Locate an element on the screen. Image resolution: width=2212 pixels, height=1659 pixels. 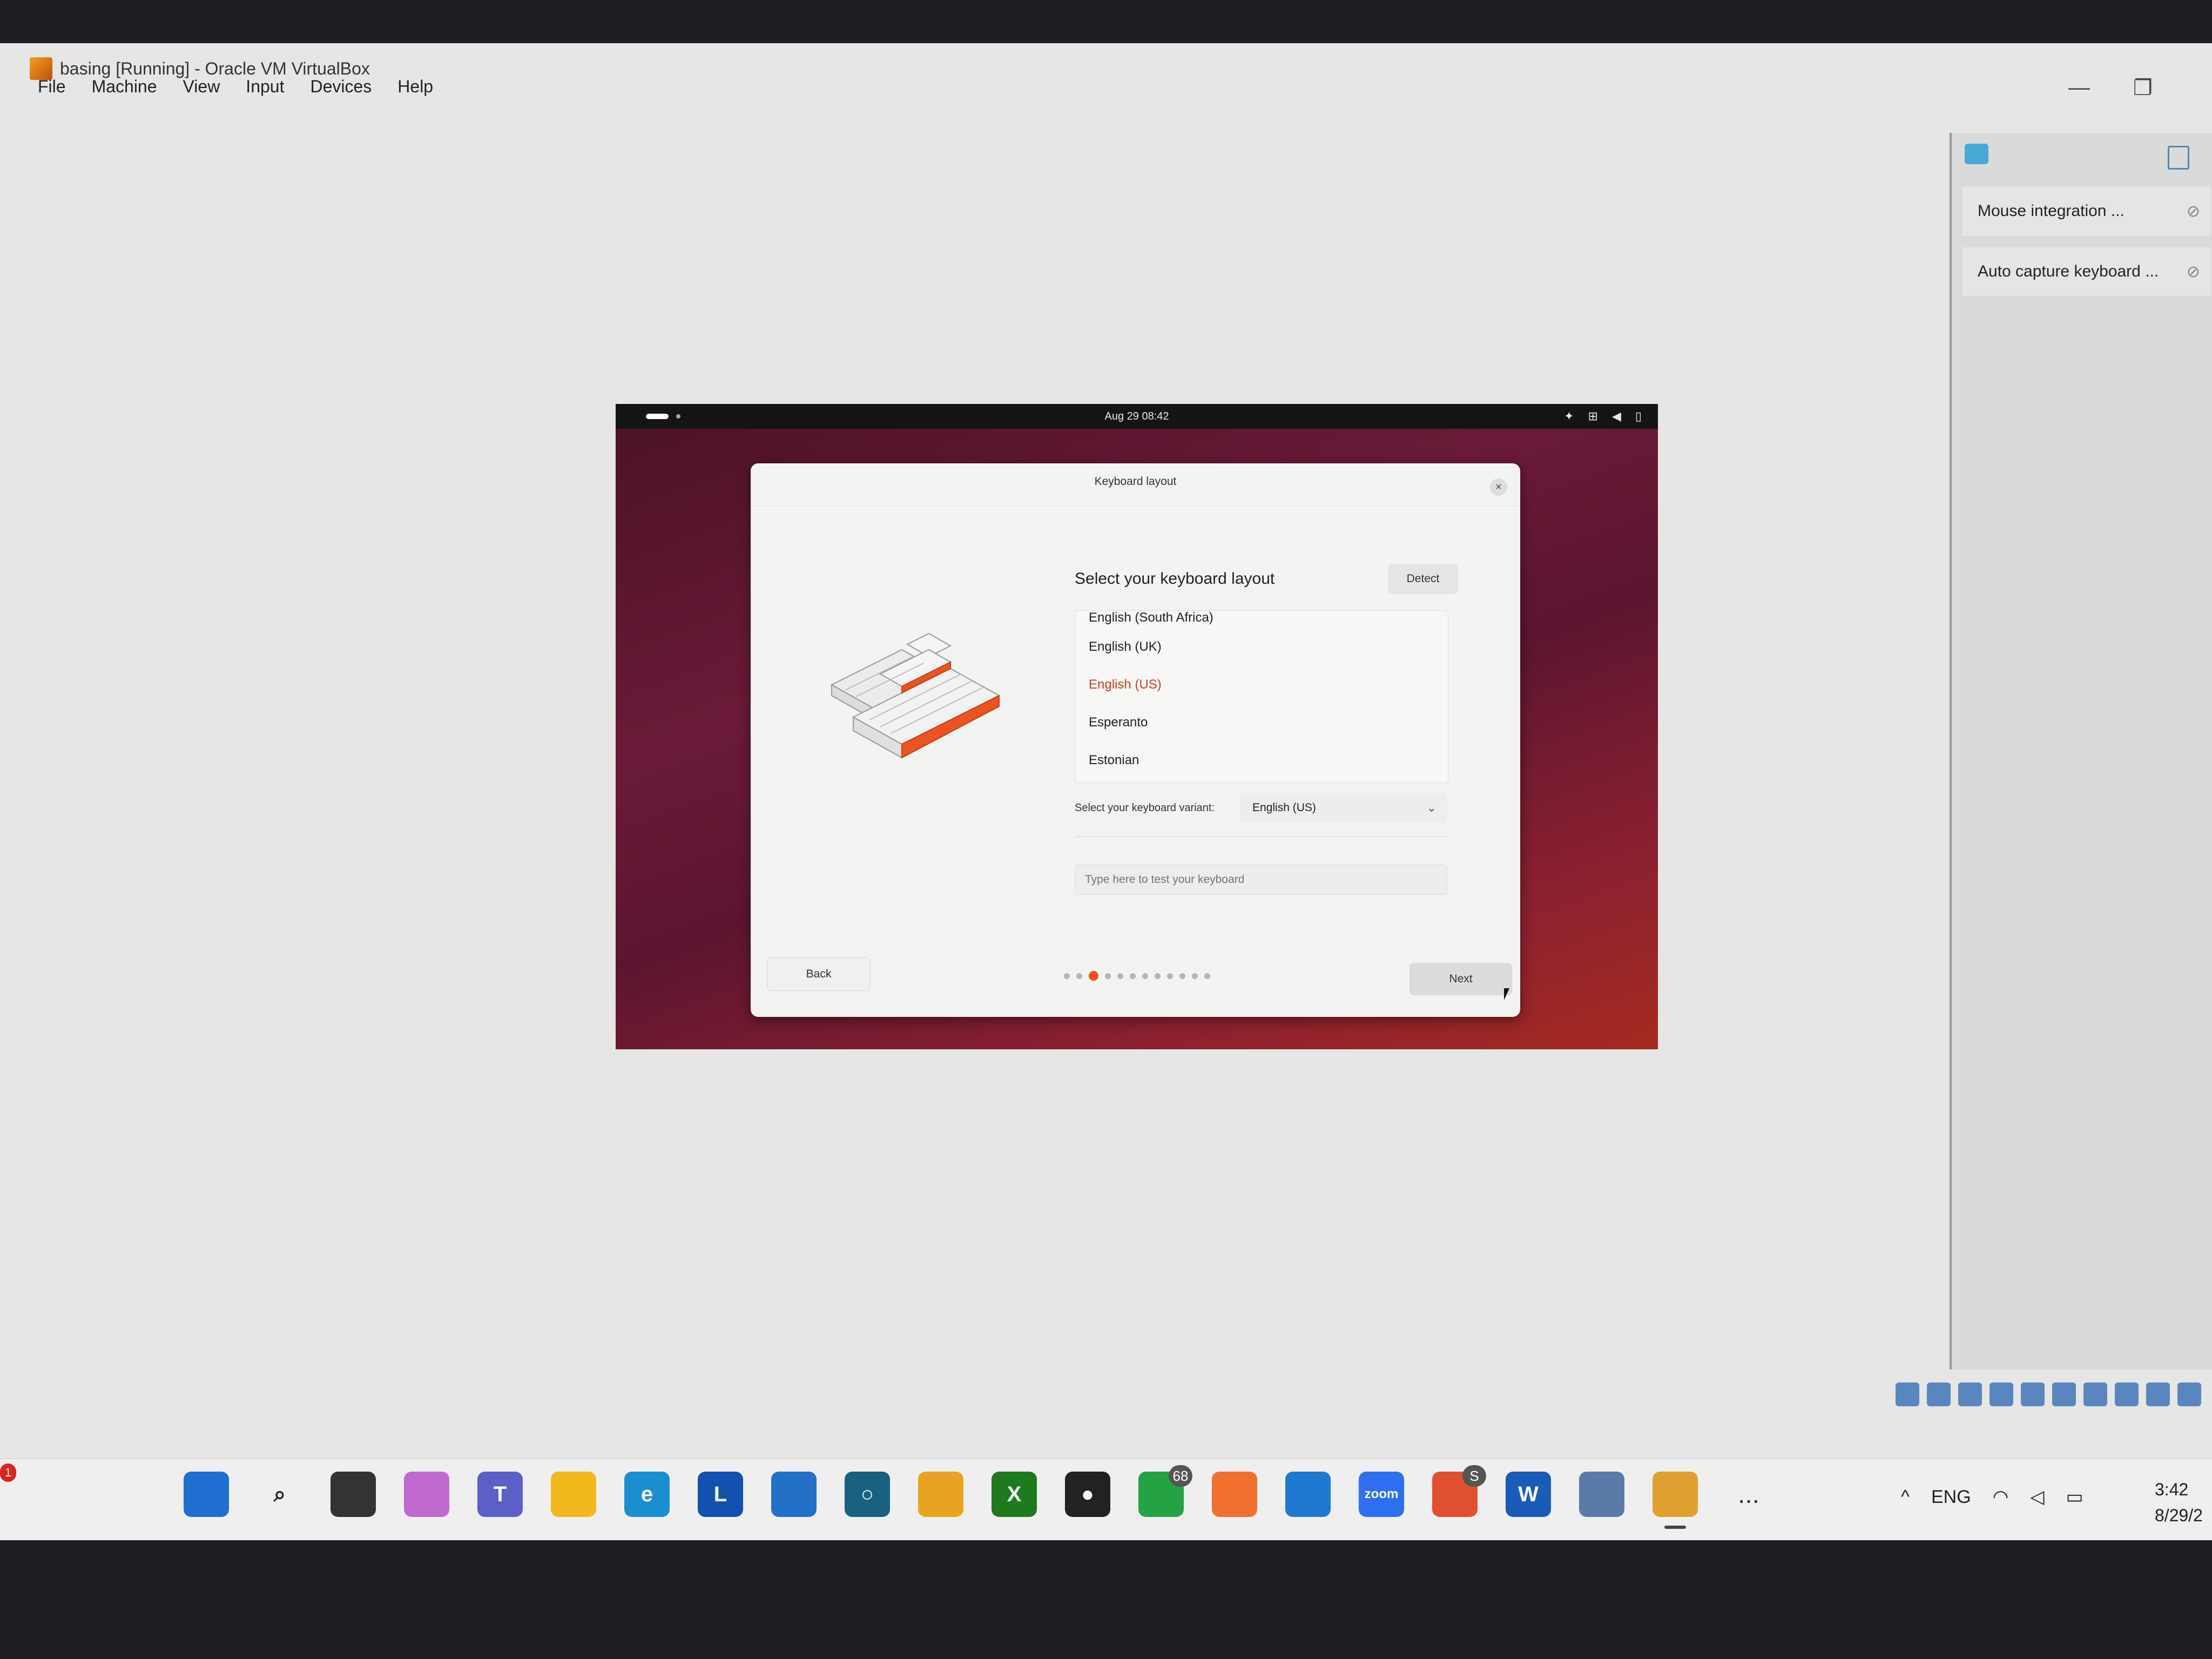
vscode-icon is located at coordinates (1308, 1494).